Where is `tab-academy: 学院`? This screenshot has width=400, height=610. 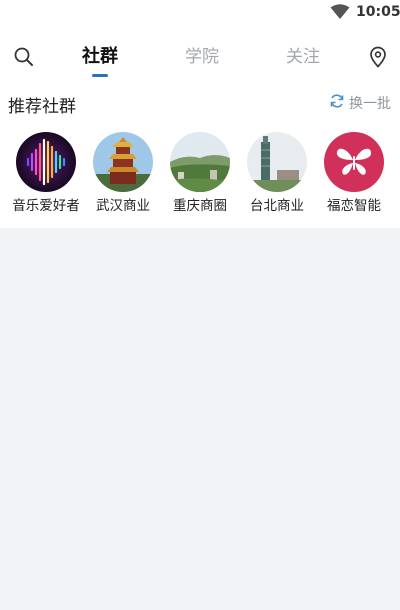
tab-academy: 学院 is located at coordinates (202, 56).